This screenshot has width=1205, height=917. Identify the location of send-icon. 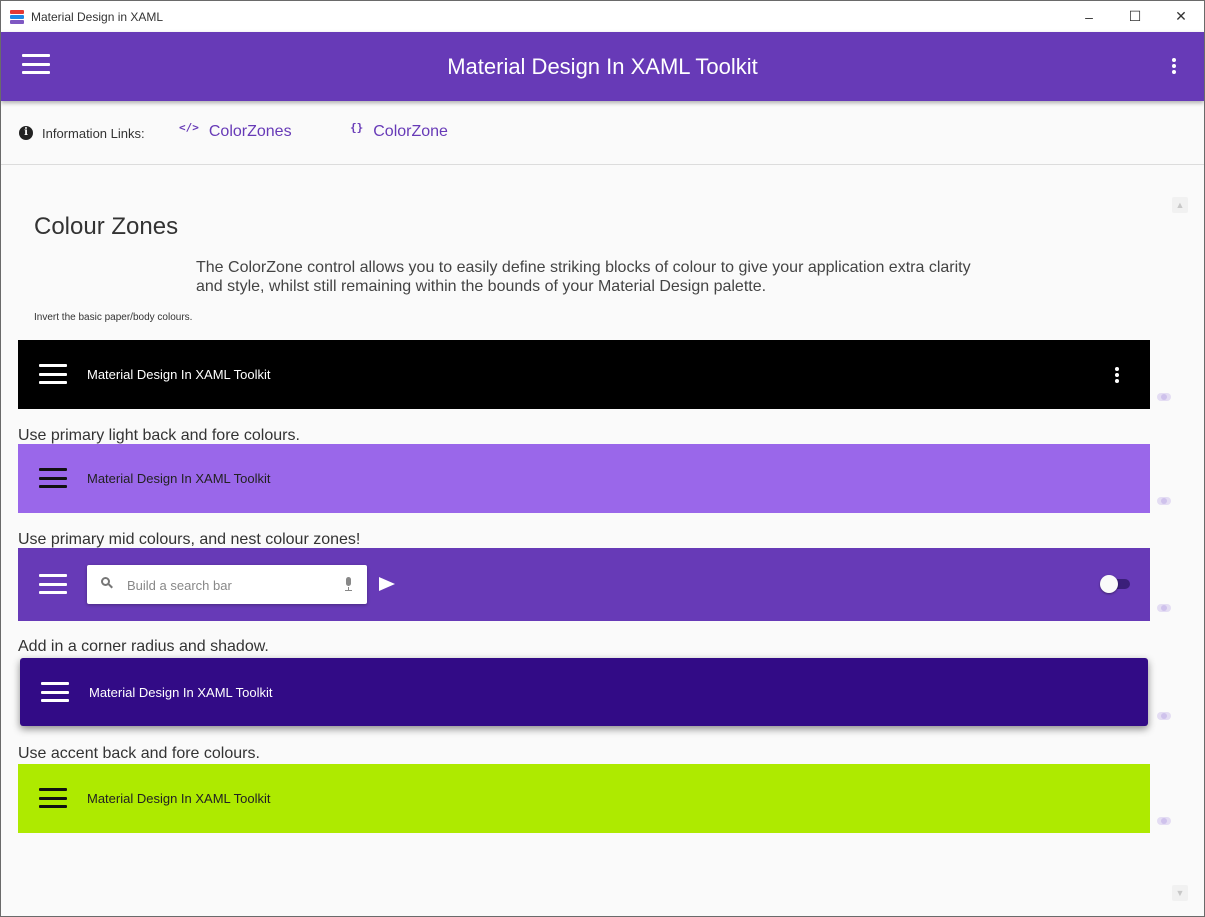
(387, 584).